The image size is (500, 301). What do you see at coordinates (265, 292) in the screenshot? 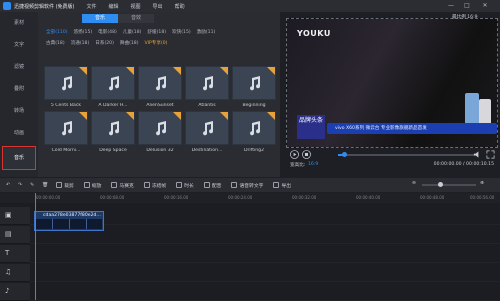
I see `voice-track` at bounding box center [265, 292].